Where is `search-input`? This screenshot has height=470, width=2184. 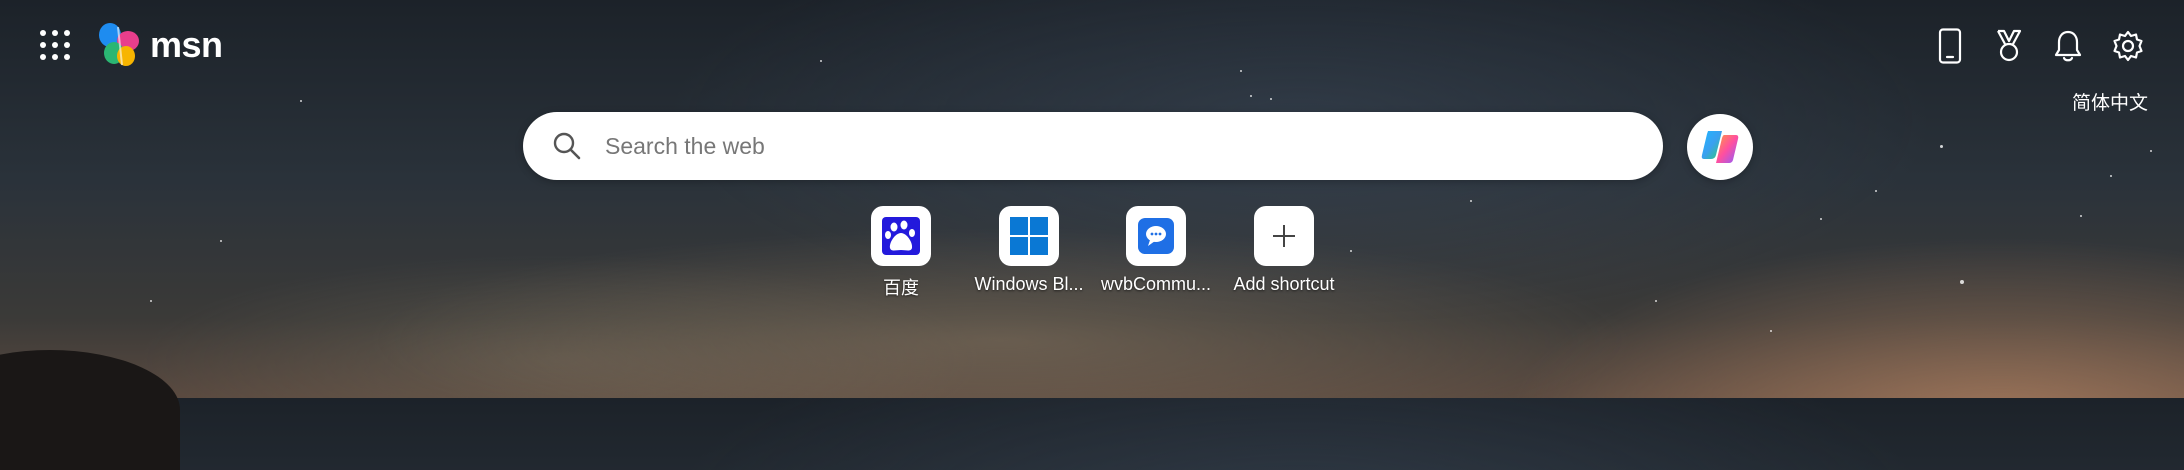
search-input is located at coordinates (1133, 146).